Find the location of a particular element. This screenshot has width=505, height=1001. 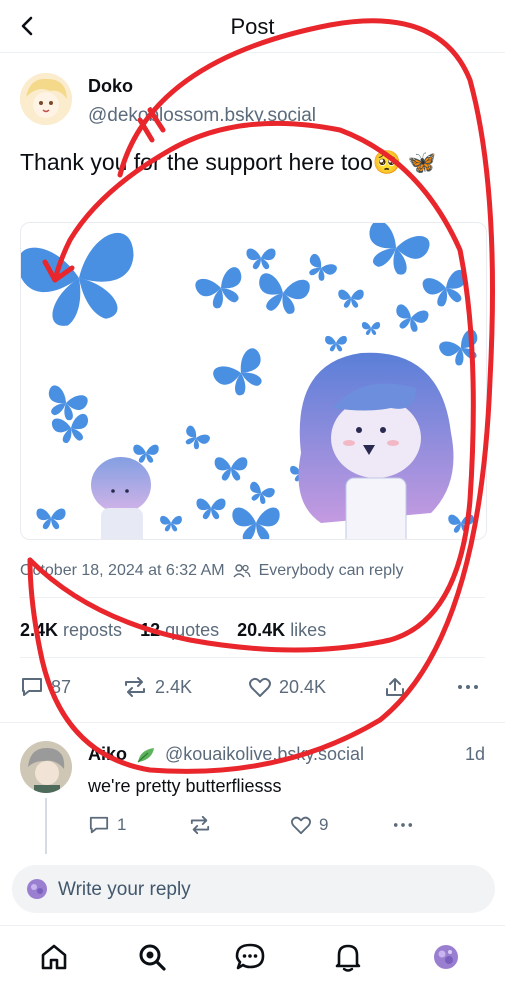

reply-text: we're pretty butterfliesss is located at coordinates (185, 786).